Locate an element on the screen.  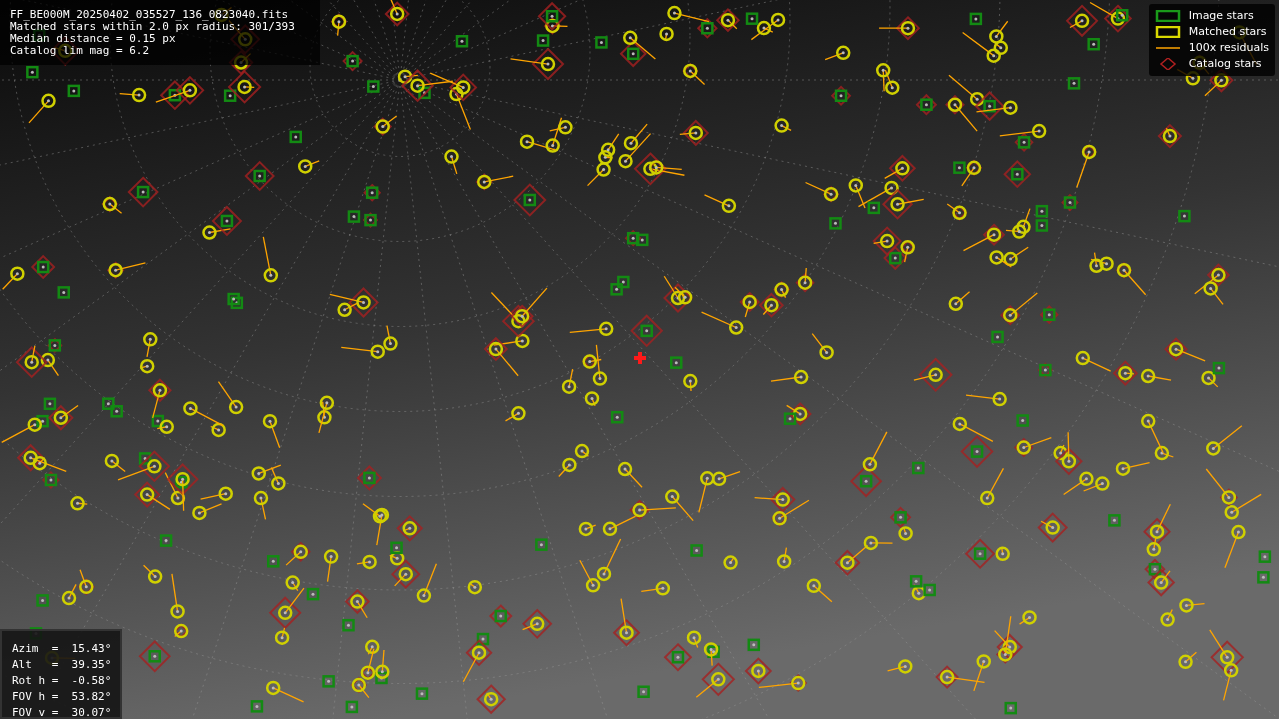
pointing-text: Rot h = -0.58° is located at coordinates (61, 681).